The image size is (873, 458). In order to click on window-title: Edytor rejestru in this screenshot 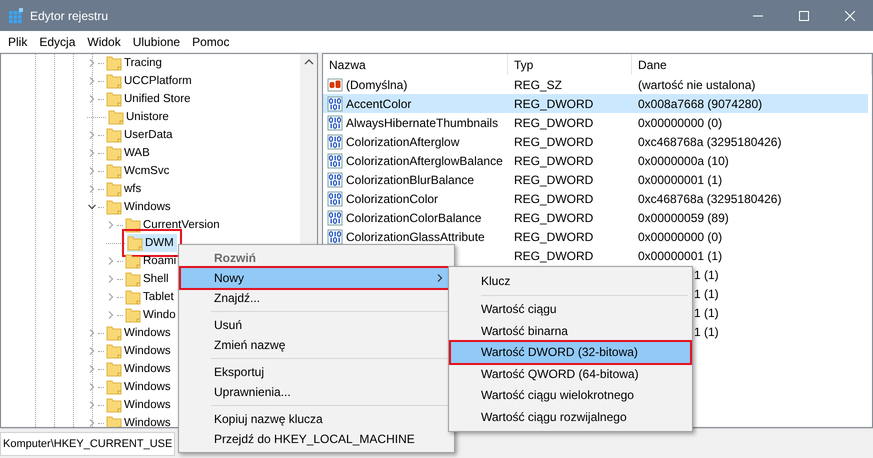, I will do `click(70, 15)`.